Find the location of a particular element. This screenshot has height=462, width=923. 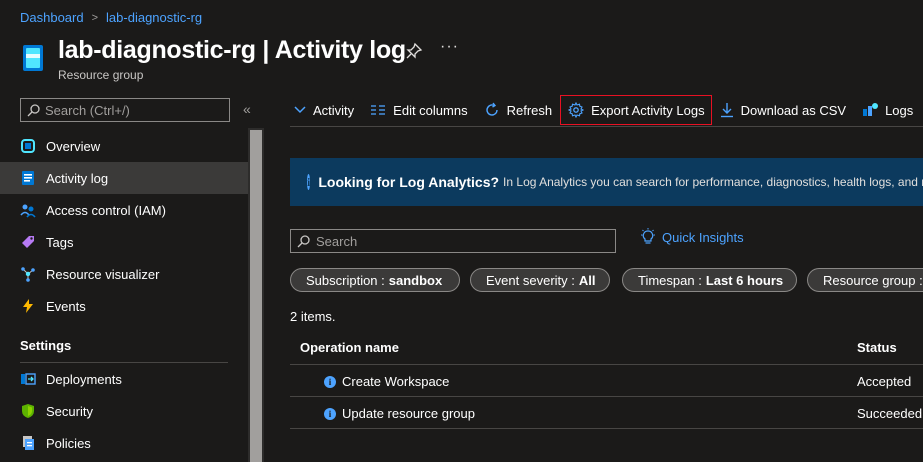

filter-subscription: Subscription : sandbox is located at coordinates (375, 280).